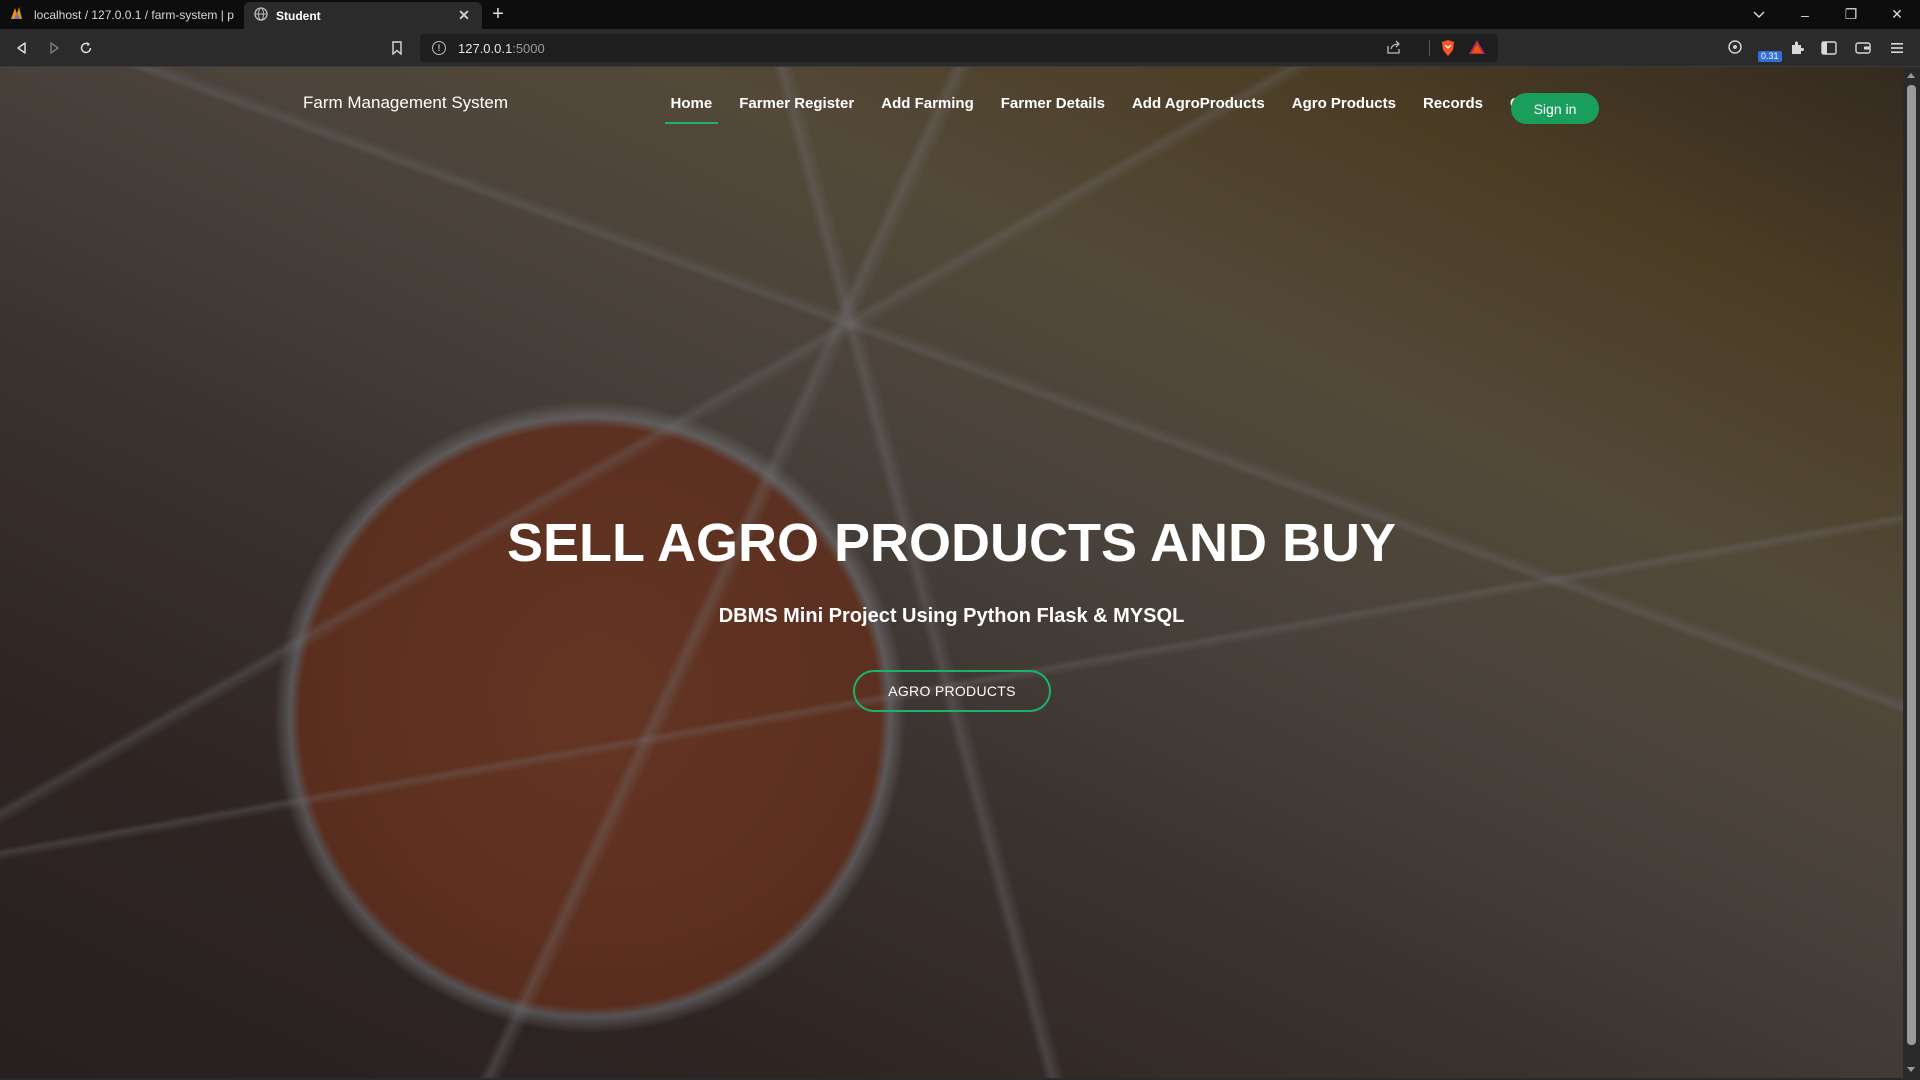  Describe the element at coordinates (1394, 49) in the screenshot. I see `share-icon` at that location.